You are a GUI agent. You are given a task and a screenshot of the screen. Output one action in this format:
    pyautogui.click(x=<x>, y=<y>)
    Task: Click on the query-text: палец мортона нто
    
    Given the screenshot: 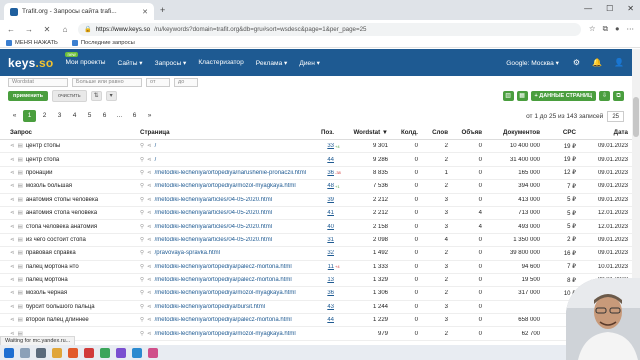 What is the action you would take?
    pyautogui.click(x=52, y=267)
    